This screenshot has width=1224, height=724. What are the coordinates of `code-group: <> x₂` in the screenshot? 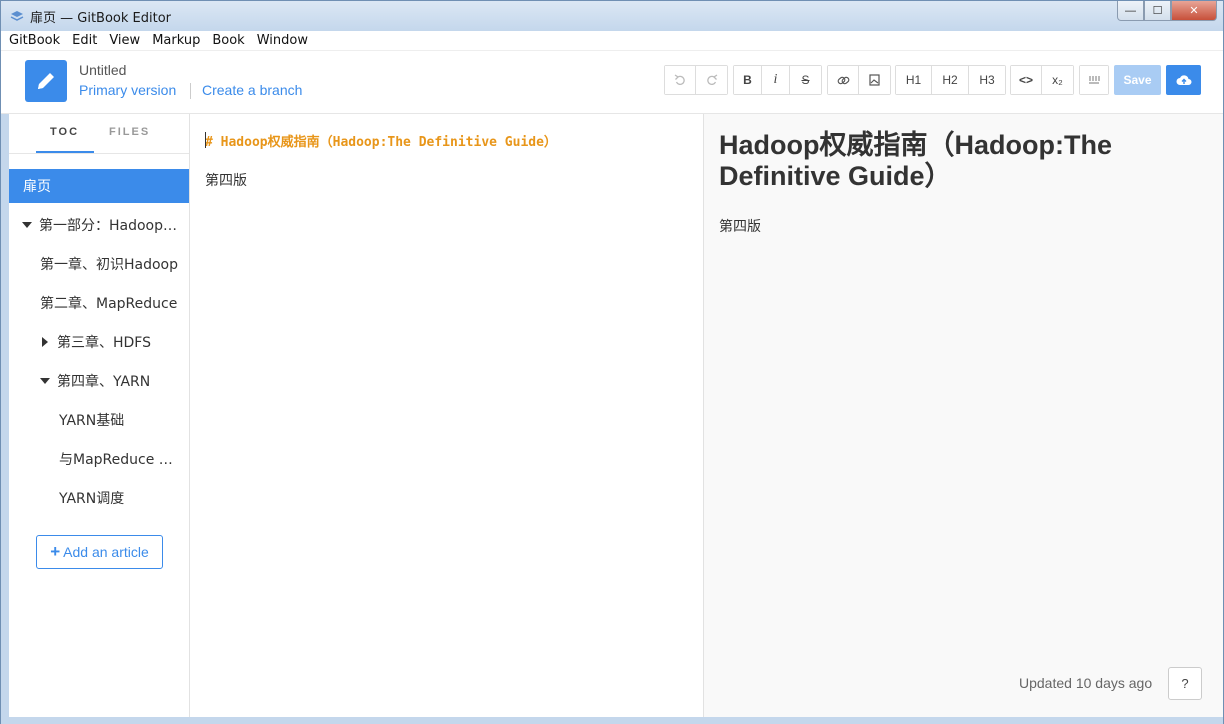 It's located at (1042, 80).